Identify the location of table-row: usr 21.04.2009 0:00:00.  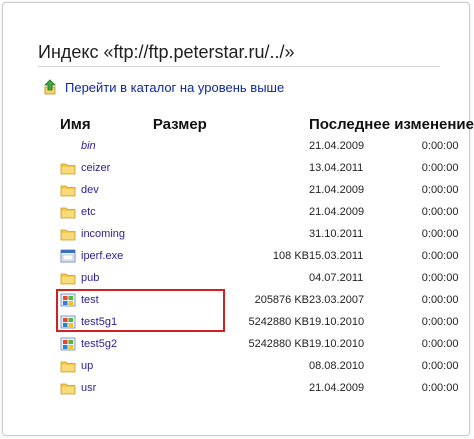
(267, 388).